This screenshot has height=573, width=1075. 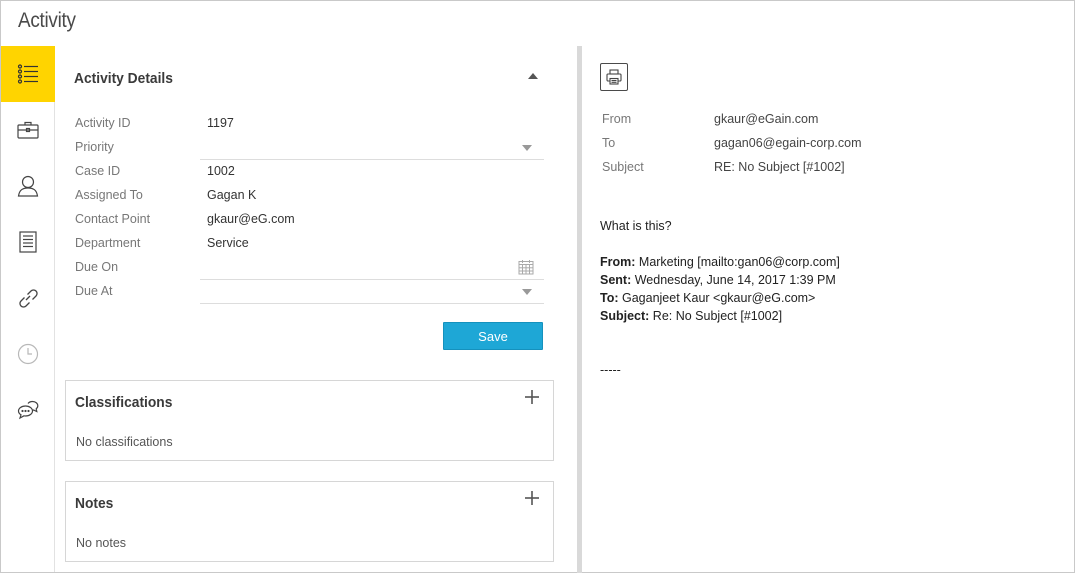 What do you see at coordinates (123, 78) in the screenshot?
I see `activity-details-title: Activity Details` at bounding box center [123, 78].